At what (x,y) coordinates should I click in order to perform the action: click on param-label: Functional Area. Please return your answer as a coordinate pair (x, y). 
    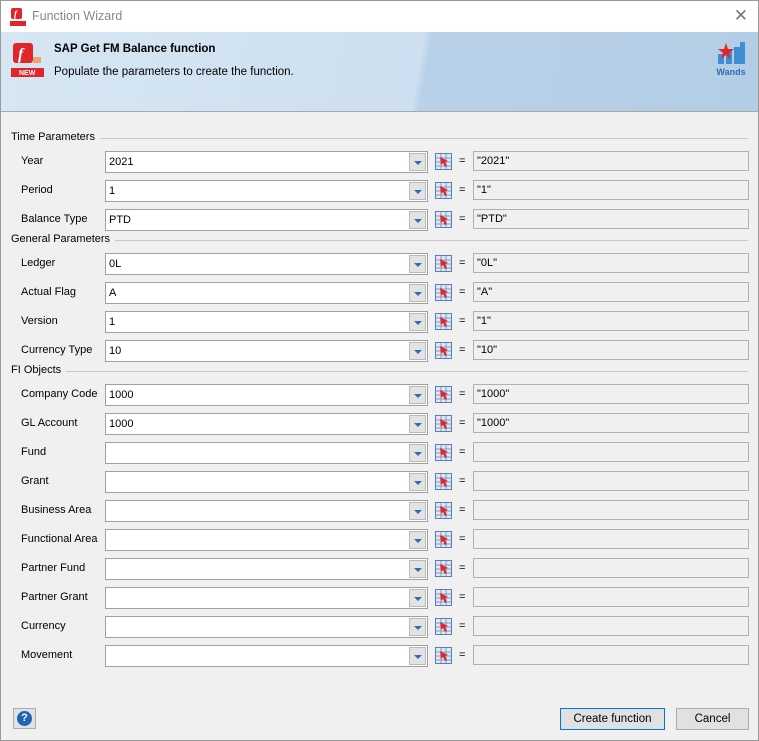
    Looking at the image, I should click on (59, 539).